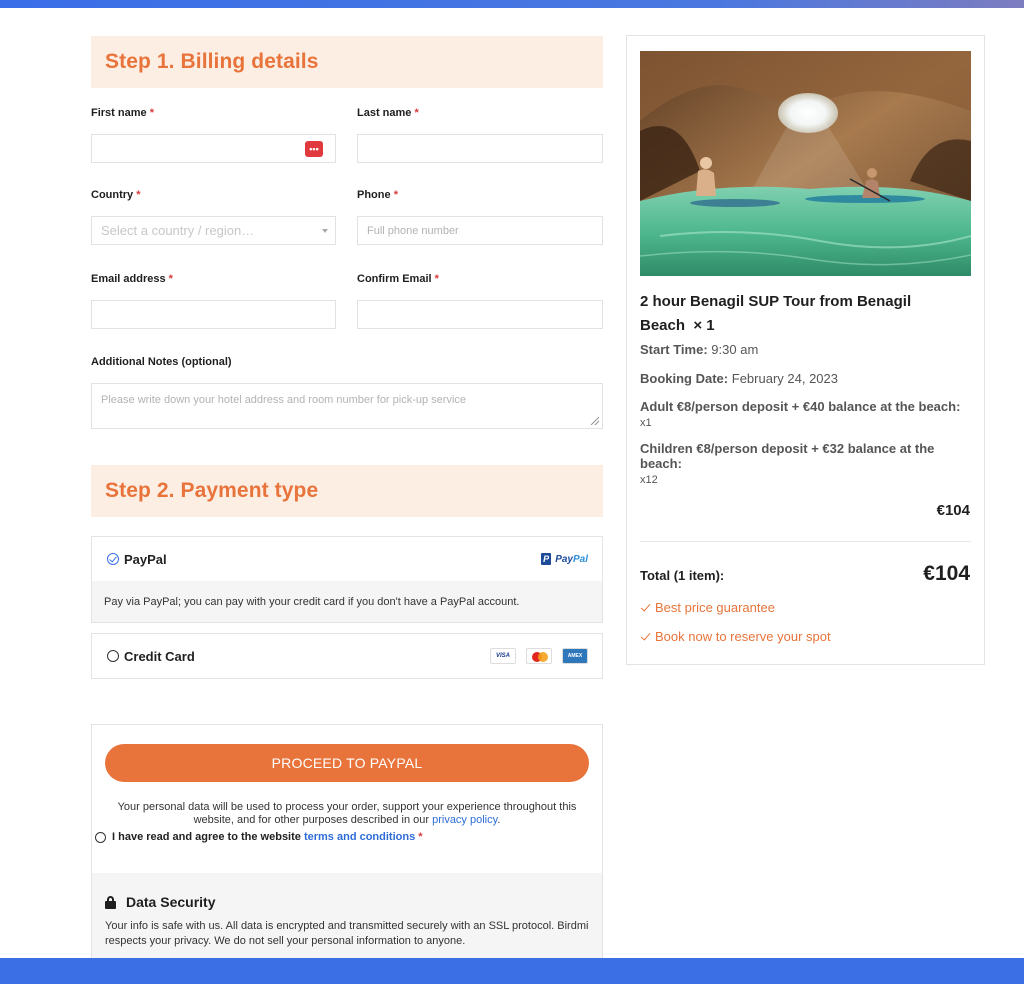 The image size is (1024, 984). I want to click on total-label: Total (1 item):, so click(682, 575).